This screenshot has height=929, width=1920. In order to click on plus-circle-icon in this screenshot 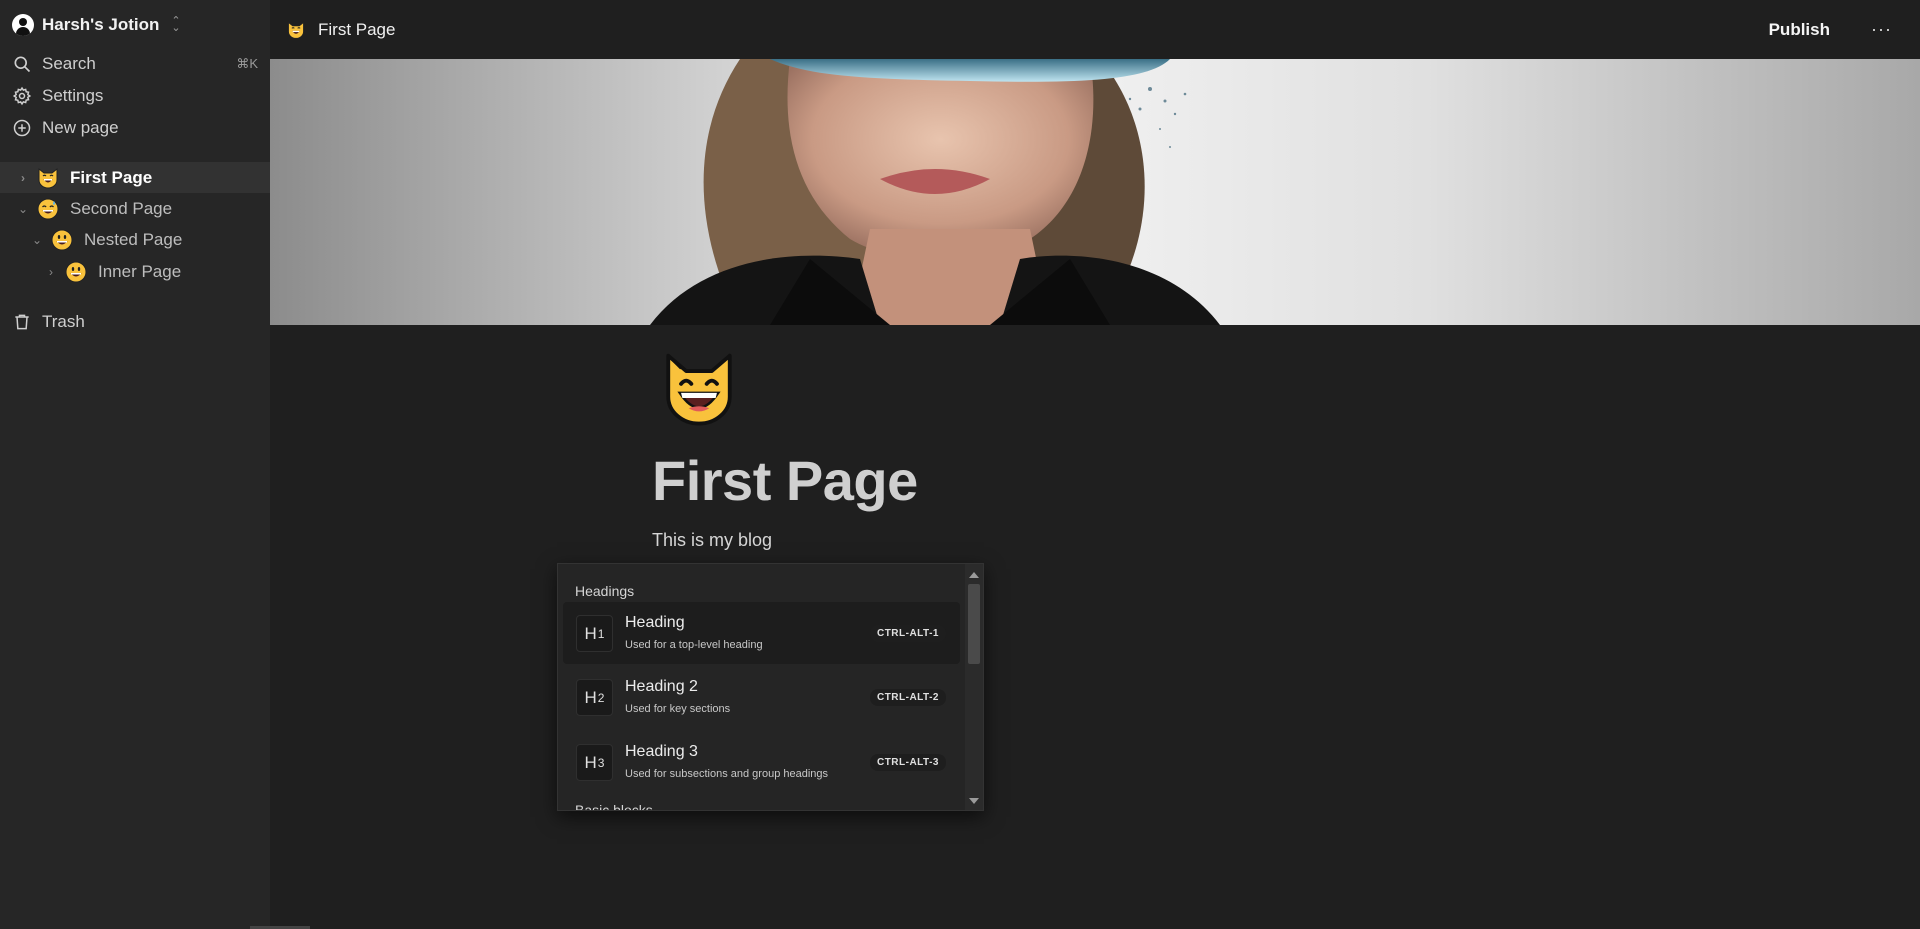, I will do `click(22, 128)`.